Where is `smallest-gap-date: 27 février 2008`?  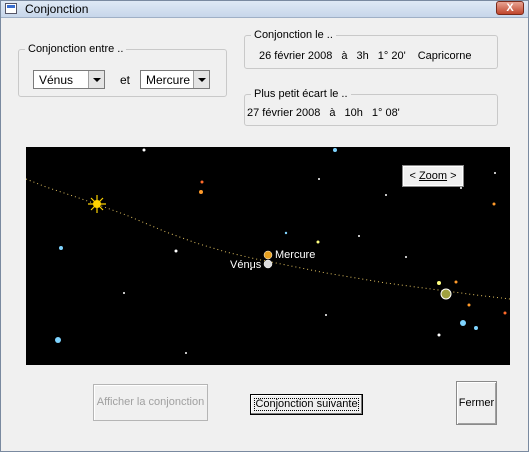
smallest-gap-date: 27 février 2008 is located at coordinates (284, 113).